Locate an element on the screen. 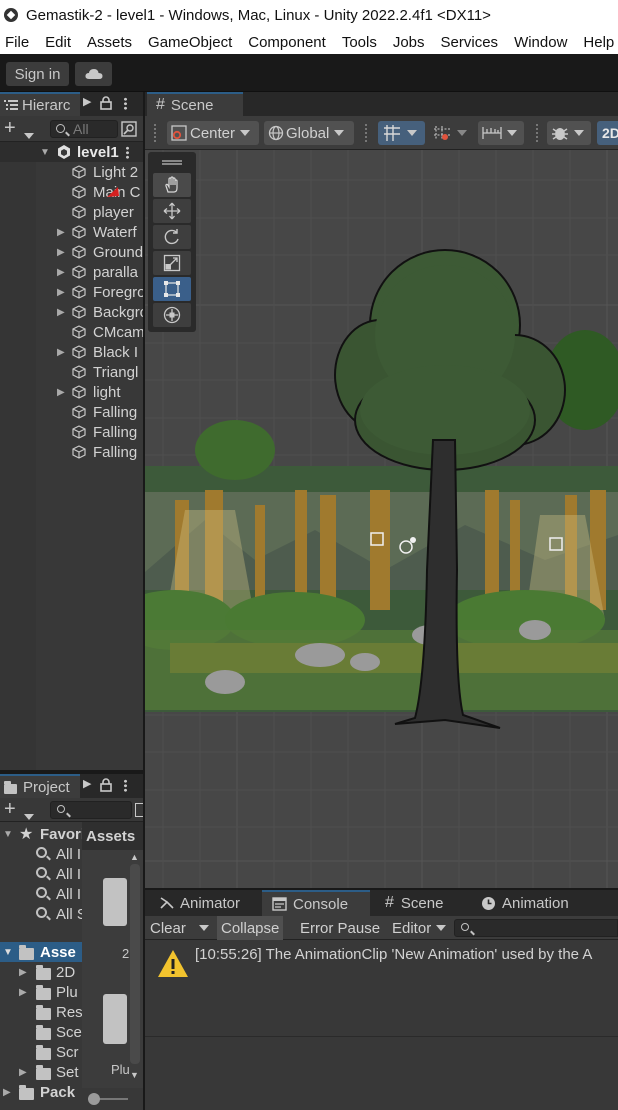  hierarchy-item: ▶ light is located at coordinates (71, 392).